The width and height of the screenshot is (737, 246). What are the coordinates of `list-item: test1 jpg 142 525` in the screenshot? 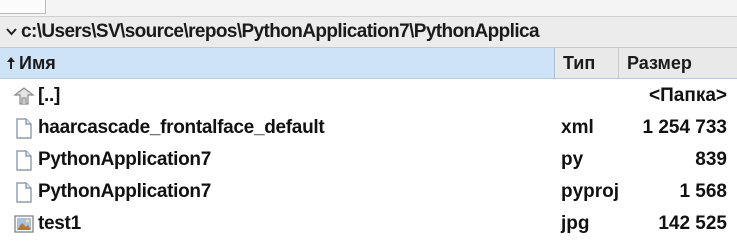 It's located at (368, 224).